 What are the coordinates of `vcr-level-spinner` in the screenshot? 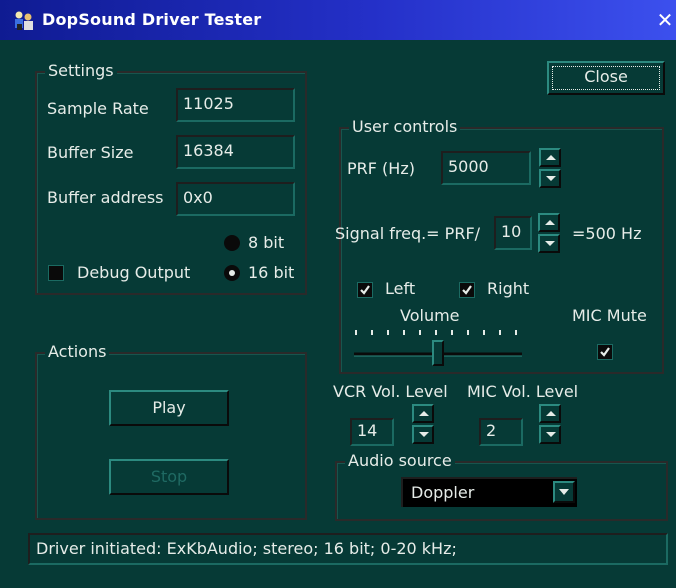 It's located at (423, 424).